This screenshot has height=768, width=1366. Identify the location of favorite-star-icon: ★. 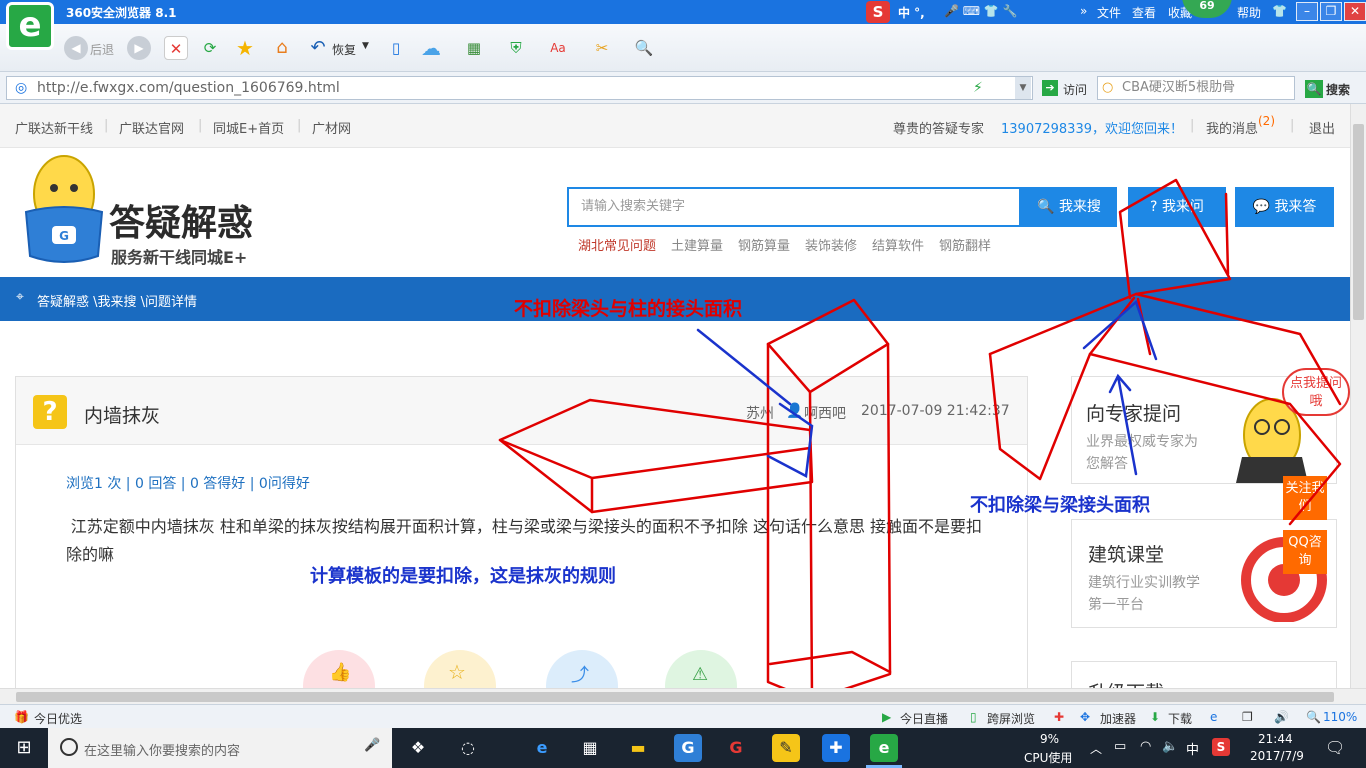
(245, 48).